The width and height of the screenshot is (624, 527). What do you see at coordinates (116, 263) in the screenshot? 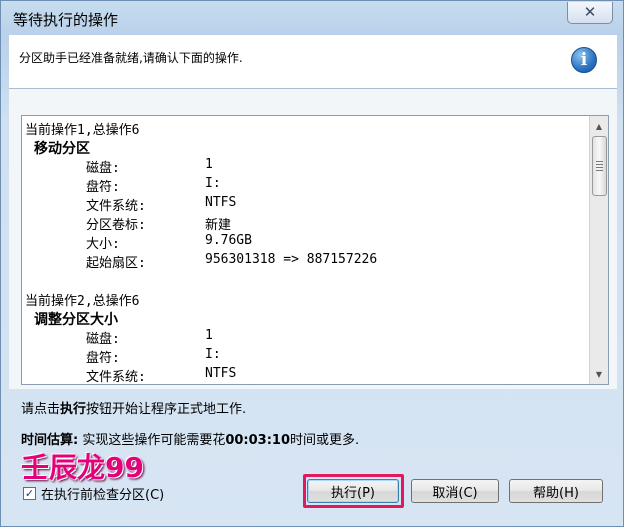
I see `detail-key: 起始扇区:` at bounding box center [116, 263].